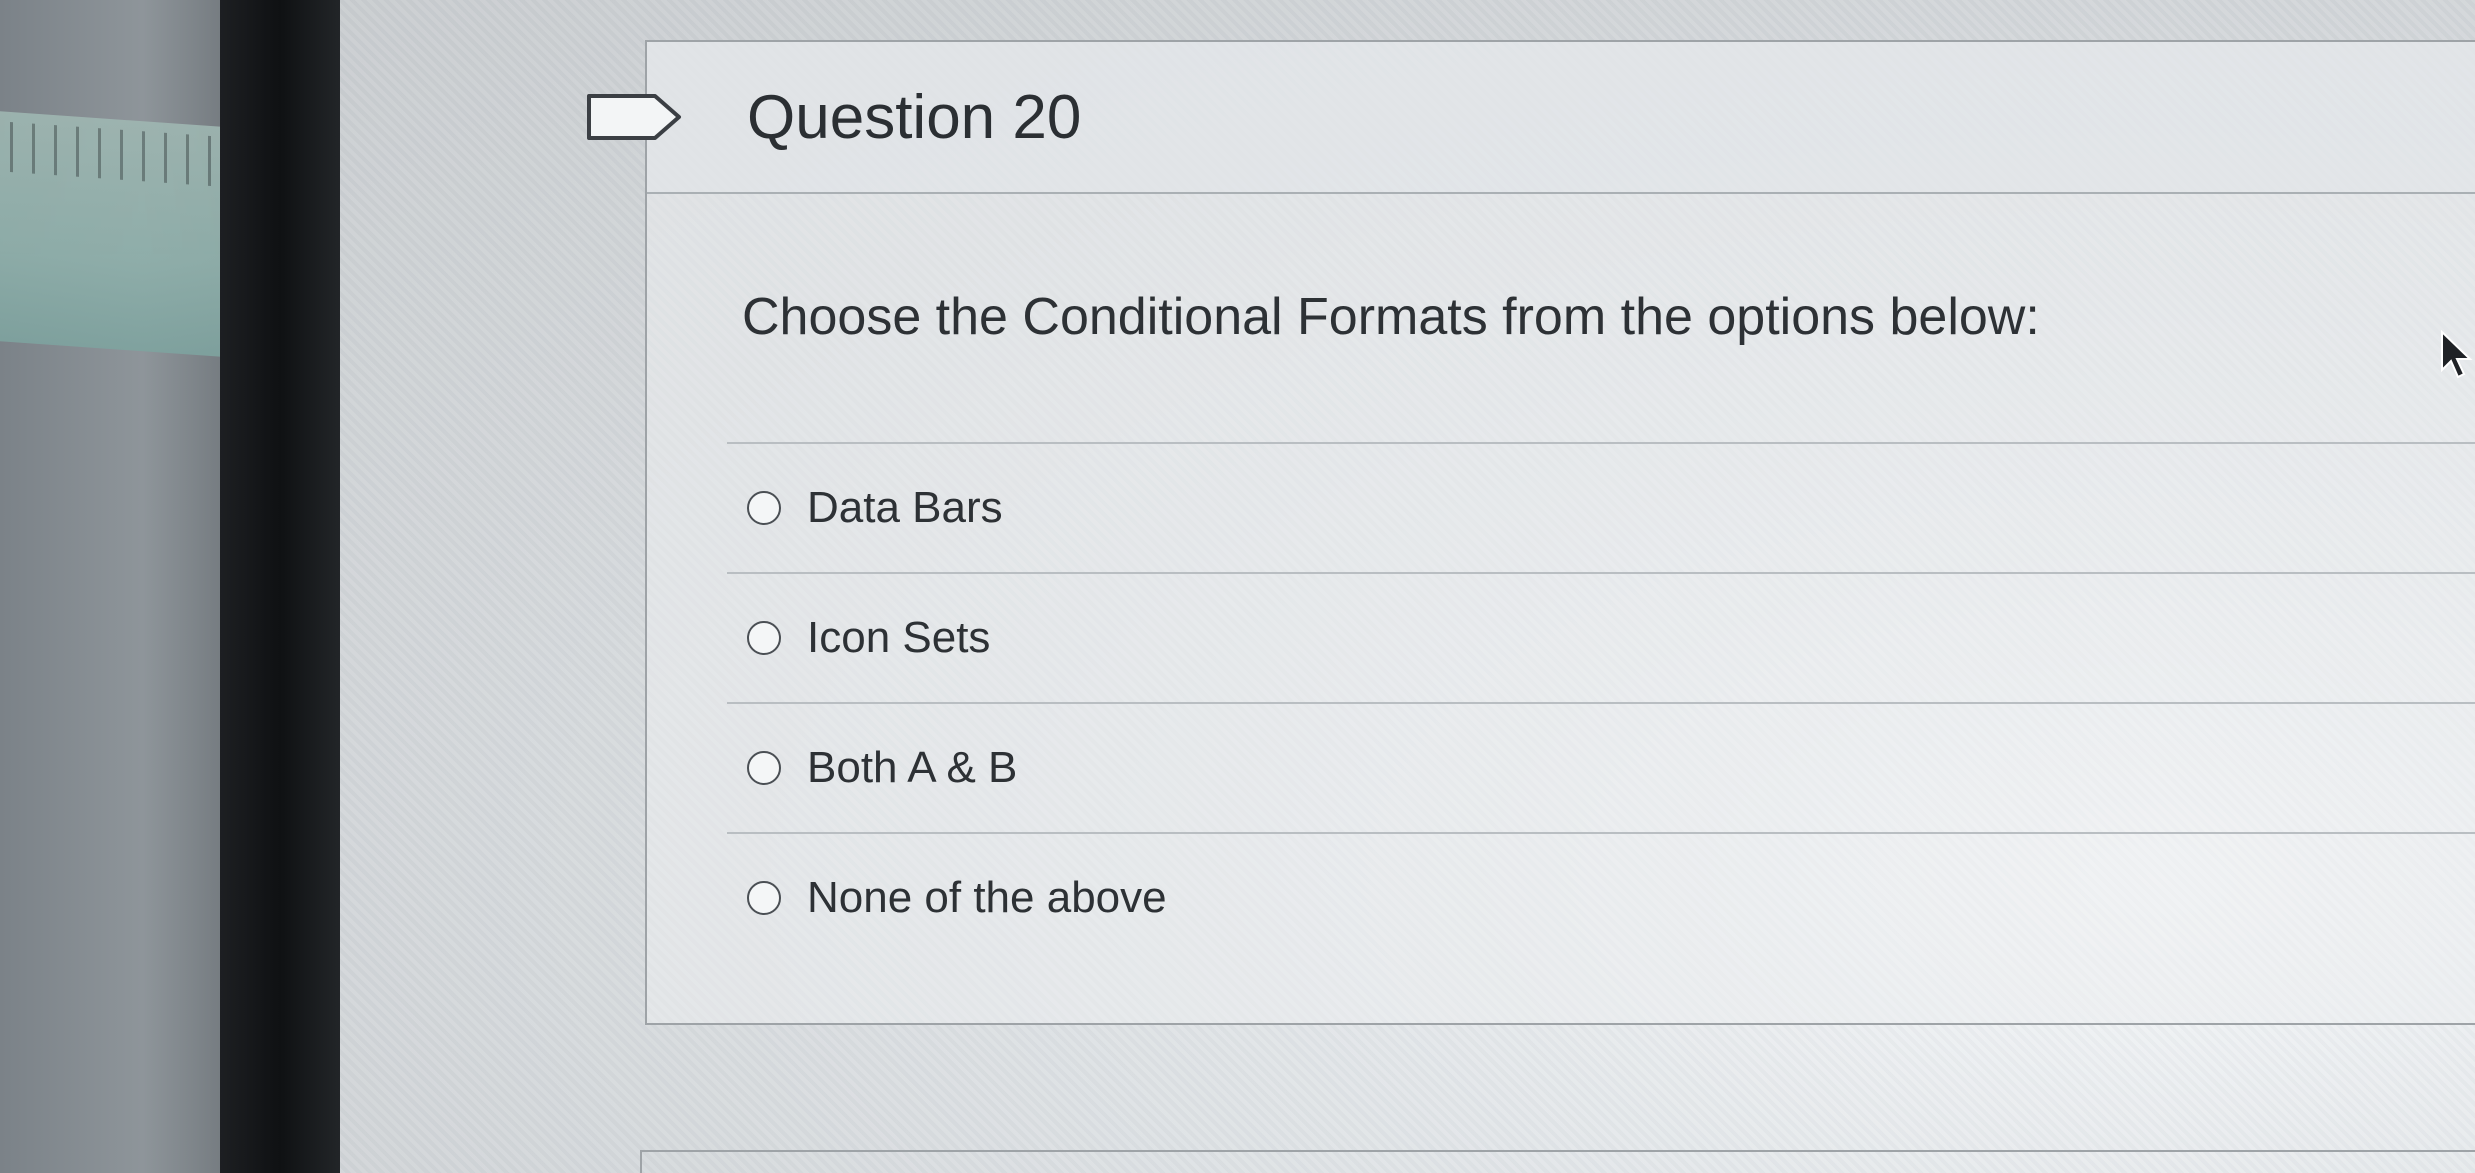 Image resolution: width=2475 pixels, height=1173 pixels. Describe the element at coordinates (120, 154) in the screenshot. I see `ruler-ticks` at that location.